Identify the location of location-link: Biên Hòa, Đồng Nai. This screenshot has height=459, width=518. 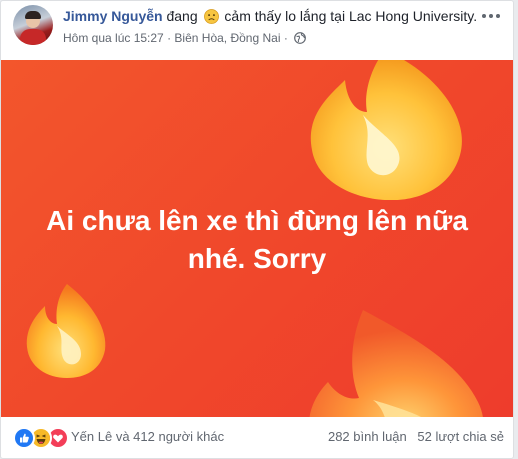
(227, 38).